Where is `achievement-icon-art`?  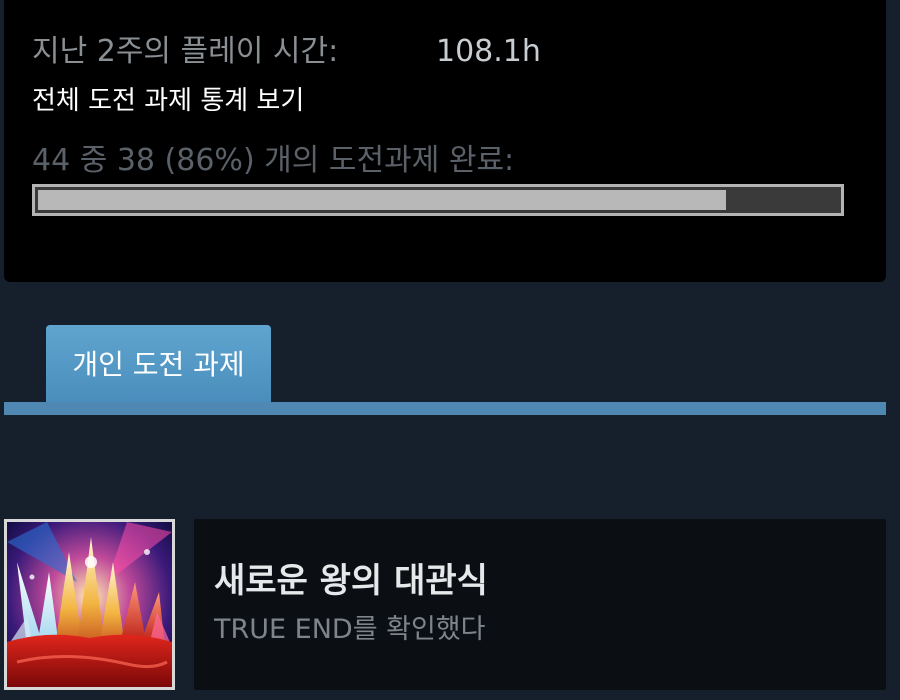
achievement-icon-art is located at coordinates (89, 604).